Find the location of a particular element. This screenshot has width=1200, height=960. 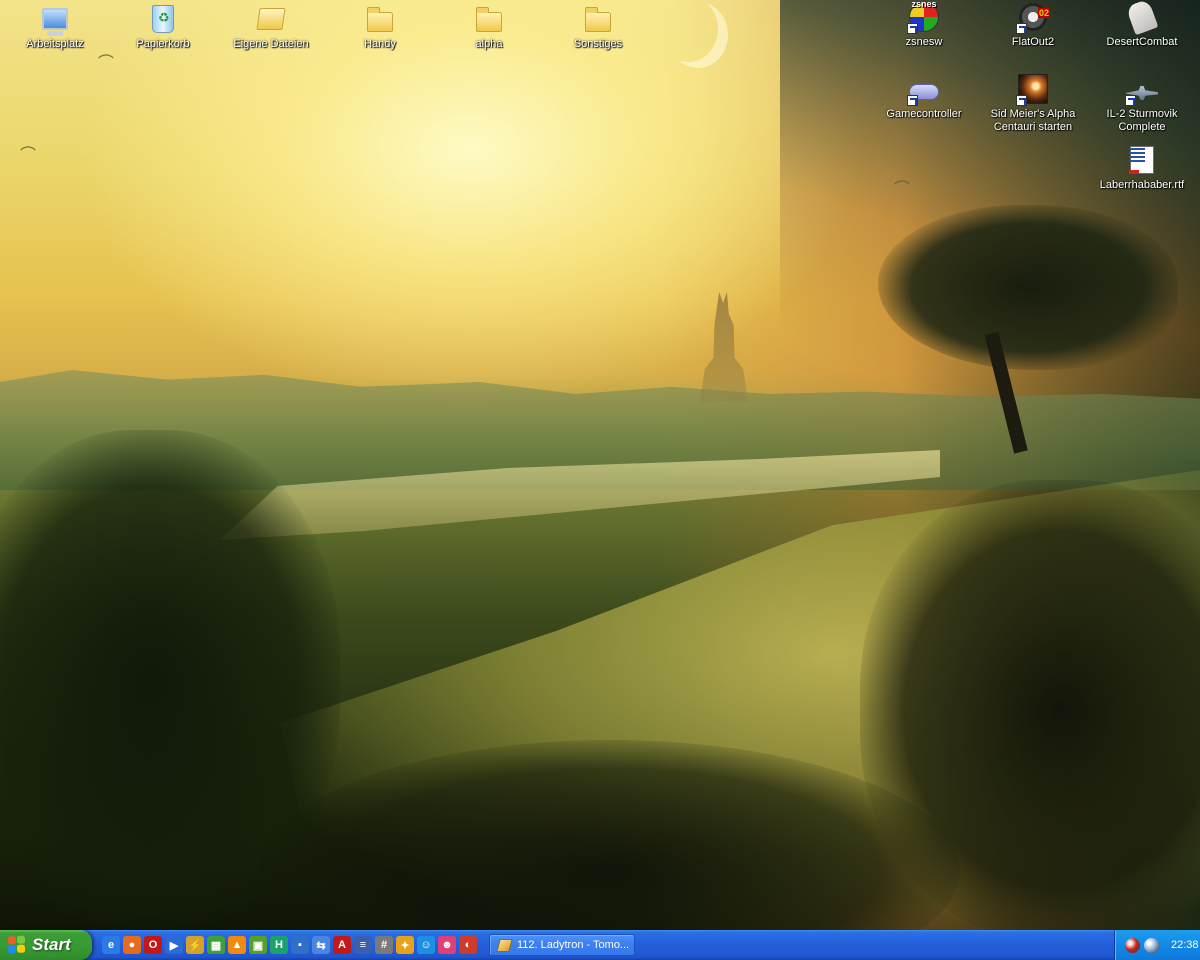

recycle-bin-icon is located at coordinates (163, 19).